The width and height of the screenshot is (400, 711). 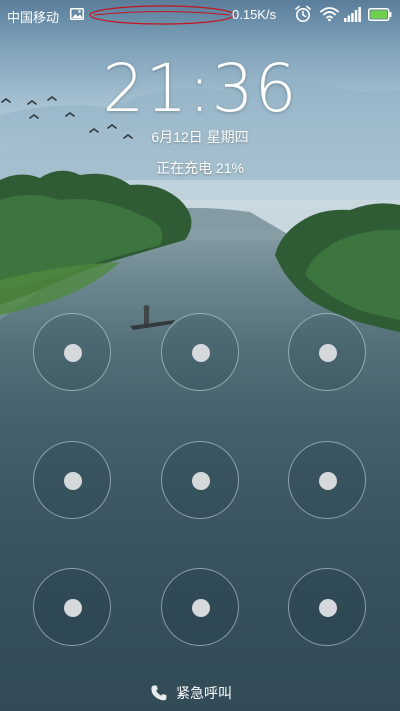 What do you see at coordinates (204, 693) in the screenshot?
I see `emergency-call-label: 紧急呼叫` at bounding box center [204, 693].